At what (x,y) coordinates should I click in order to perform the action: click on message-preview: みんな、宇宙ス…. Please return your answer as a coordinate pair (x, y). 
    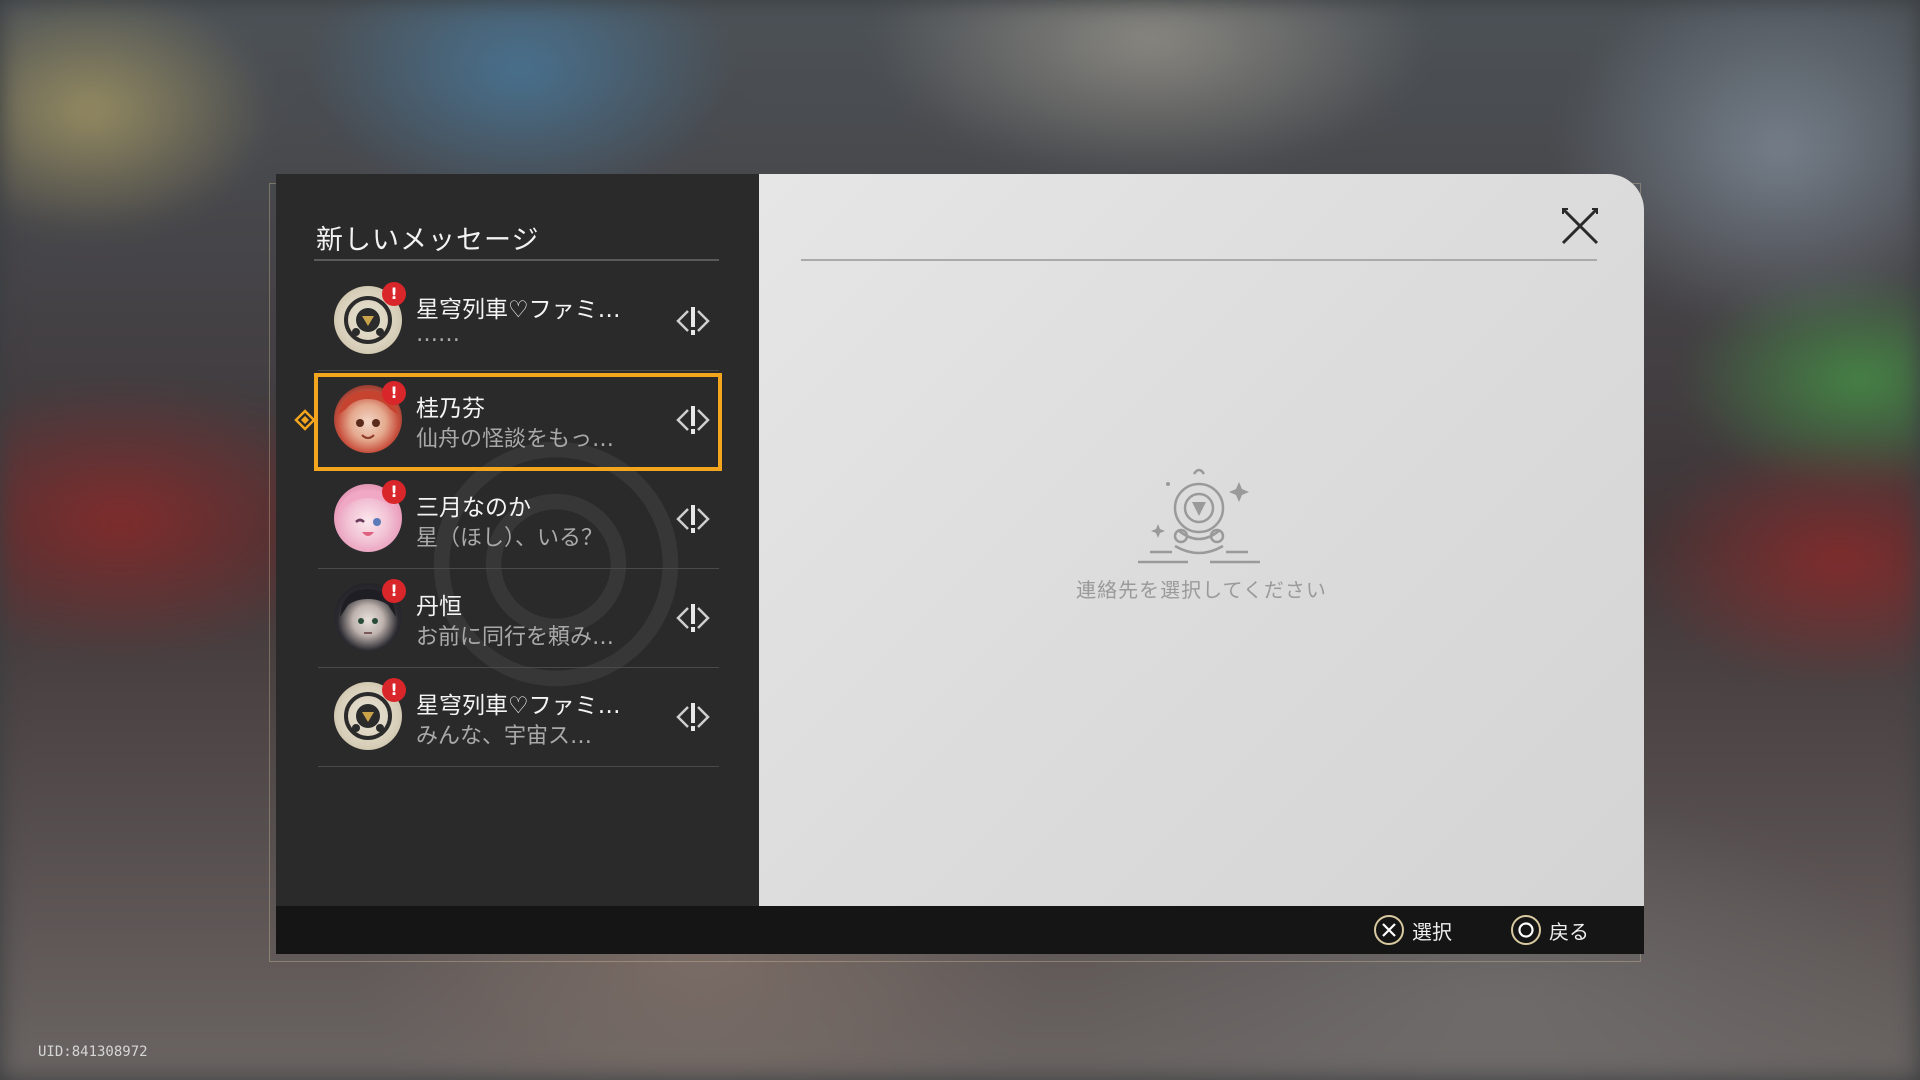
    Looking at the image, I should click on (504, 736).